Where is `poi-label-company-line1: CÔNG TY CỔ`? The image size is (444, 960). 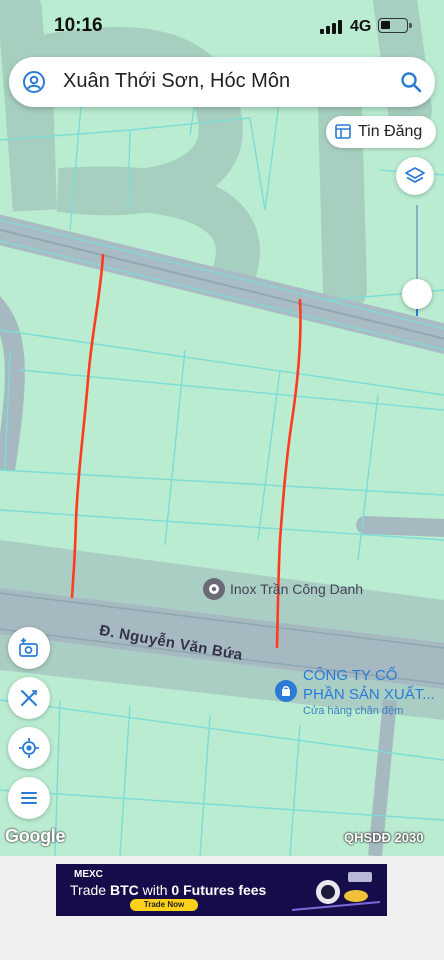 poi-label-company-line1: CÔNG TY CỔ is located at coordinates (350, 675).